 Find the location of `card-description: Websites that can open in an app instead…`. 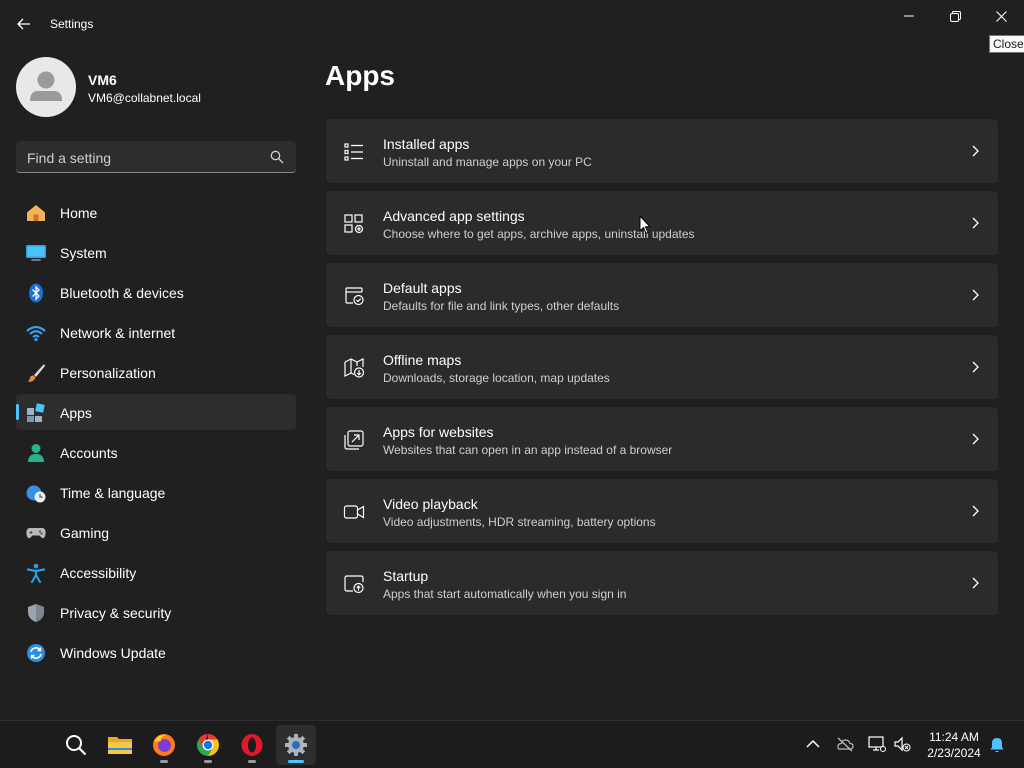

card-description: Websites that can open in an app instead… is located at coordinates (528, 450).